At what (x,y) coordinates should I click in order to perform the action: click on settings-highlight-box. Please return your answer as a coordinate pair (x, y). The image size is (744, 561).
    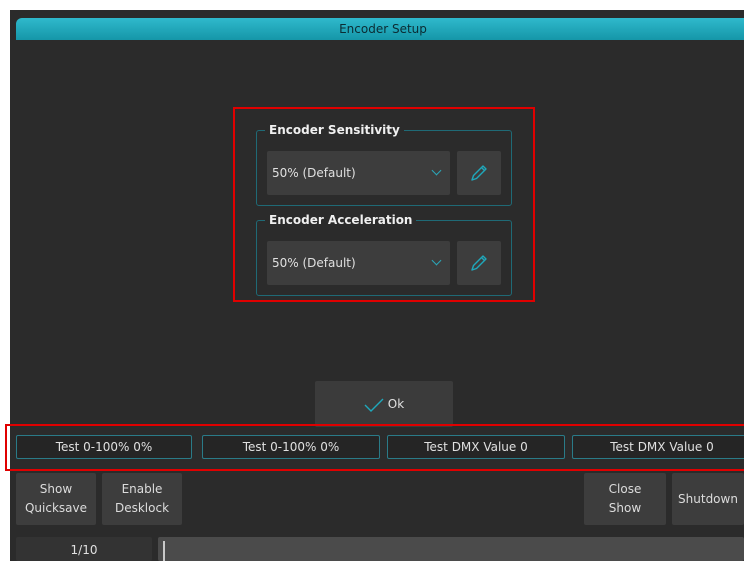
    Looking at the image, I should click on (384, 204).